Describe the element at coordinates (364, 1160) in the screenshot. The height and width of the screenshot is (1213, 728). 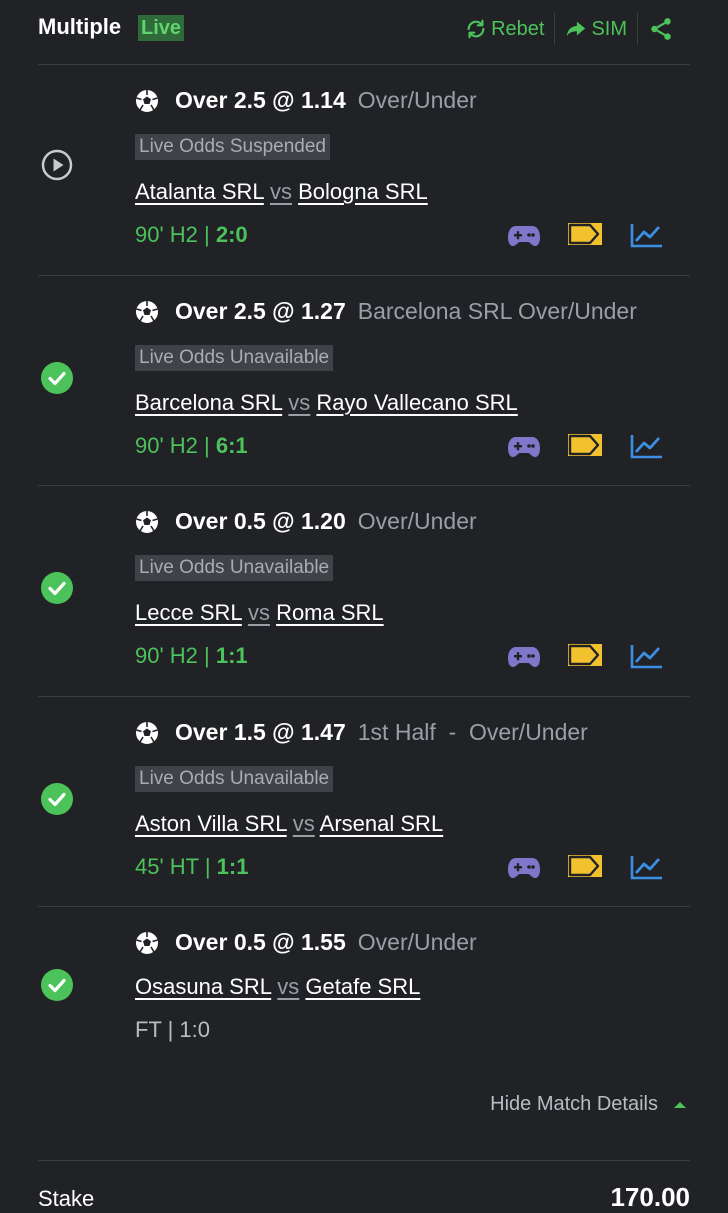
I see `divider` at that location.